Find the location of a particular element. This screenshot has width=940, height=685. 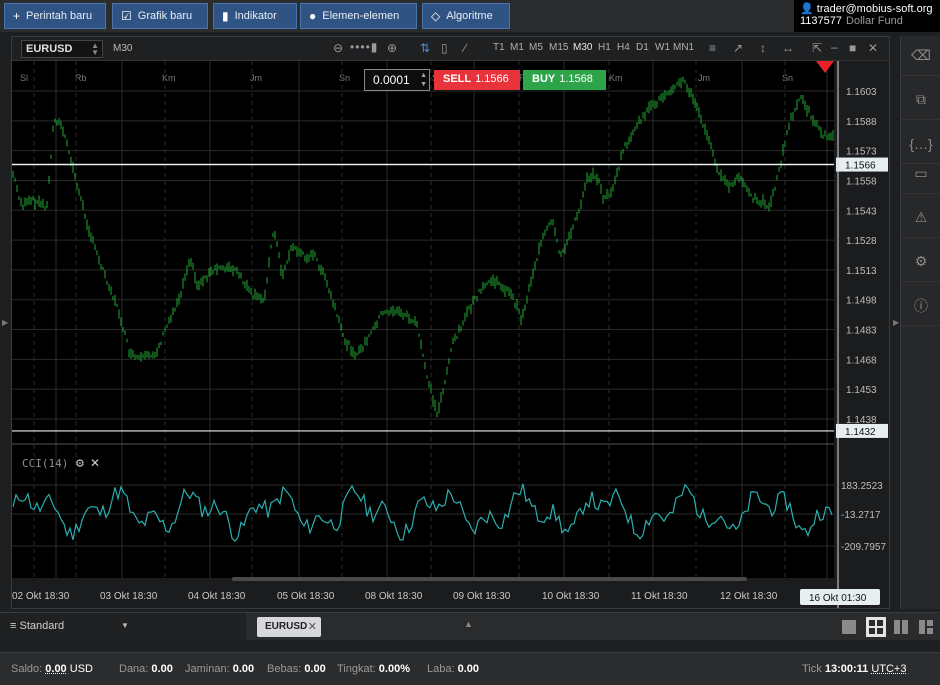

user-icon: 👤 is located at coordinates (807, 9).